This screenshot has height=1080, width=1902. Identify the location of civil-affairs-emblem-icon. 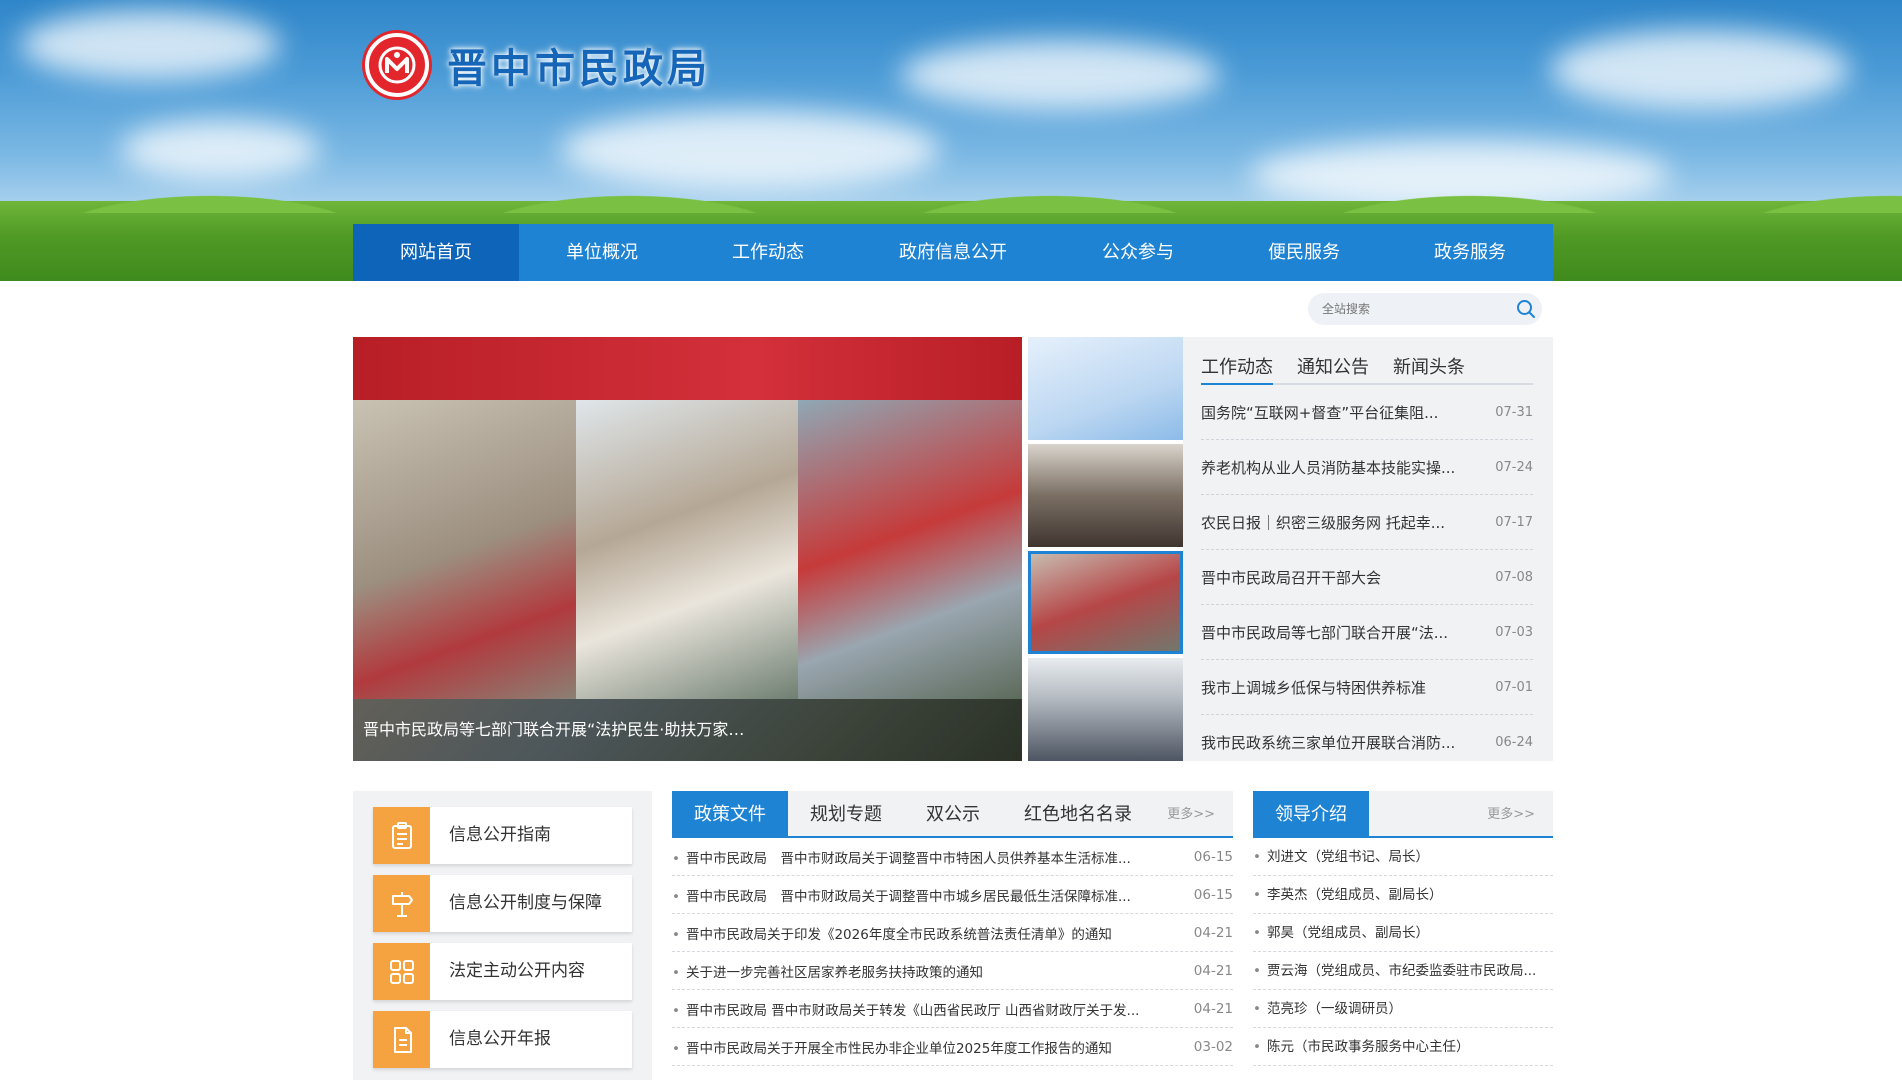
(397, 65).